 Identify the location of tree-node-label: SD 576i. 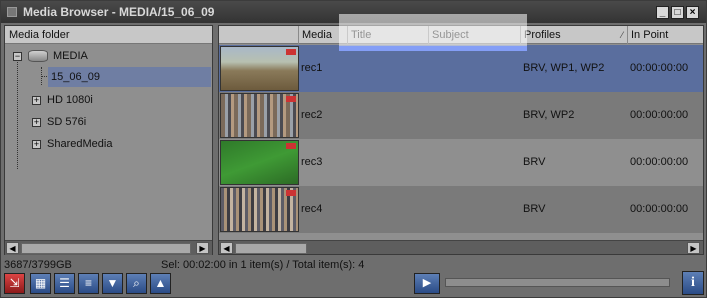
(67, 122).